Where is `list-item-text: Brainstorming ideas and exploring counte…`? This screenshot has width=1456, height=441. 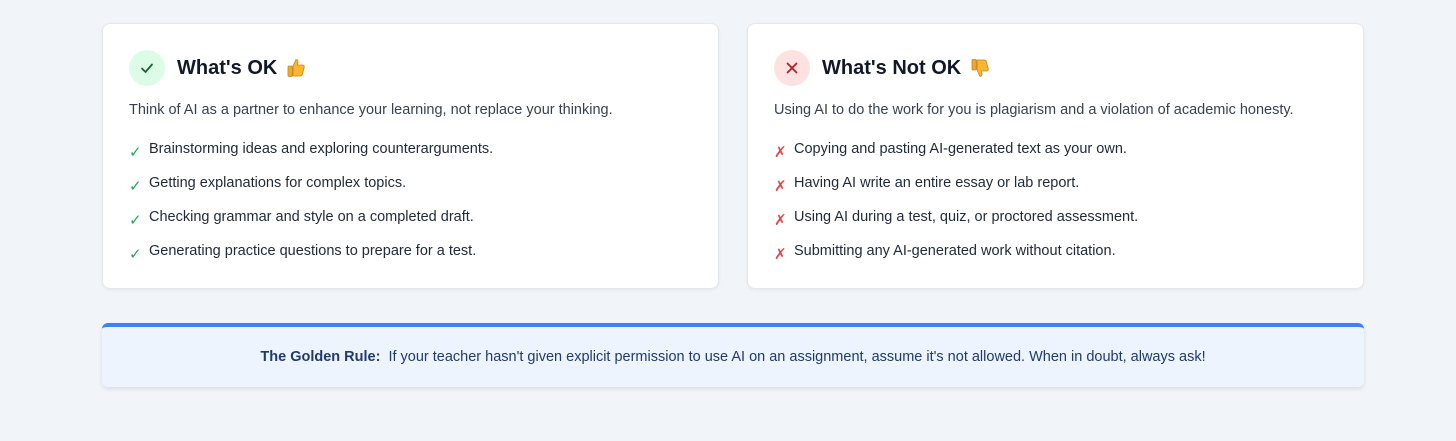
list-item-text: Brainstorming ideas and exploring counte… is located at coordinates (321, 149).